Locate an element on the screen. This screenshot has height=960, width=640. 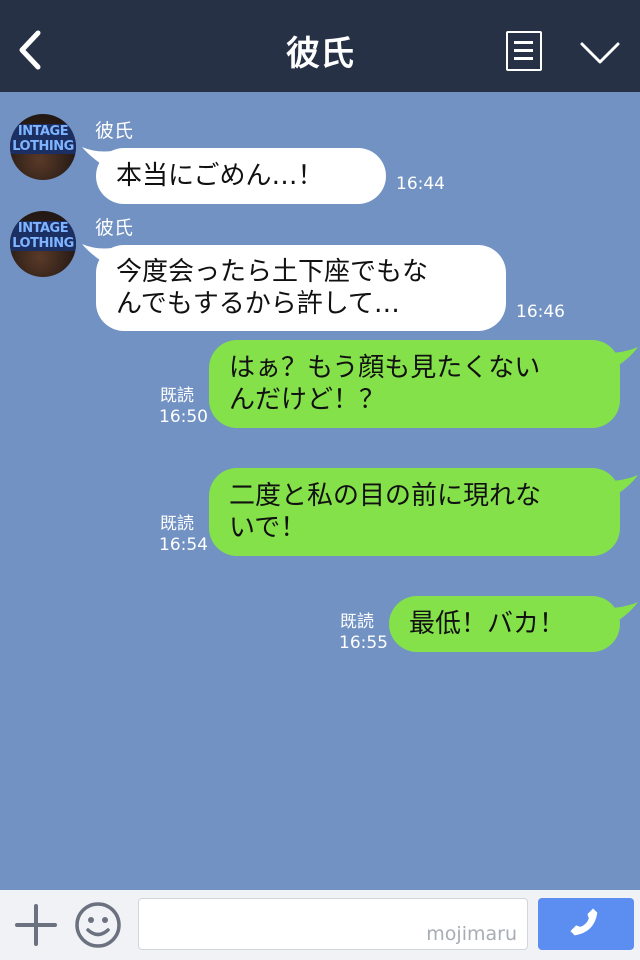
message-input: mojimaru is located at coordinates (333, 924).